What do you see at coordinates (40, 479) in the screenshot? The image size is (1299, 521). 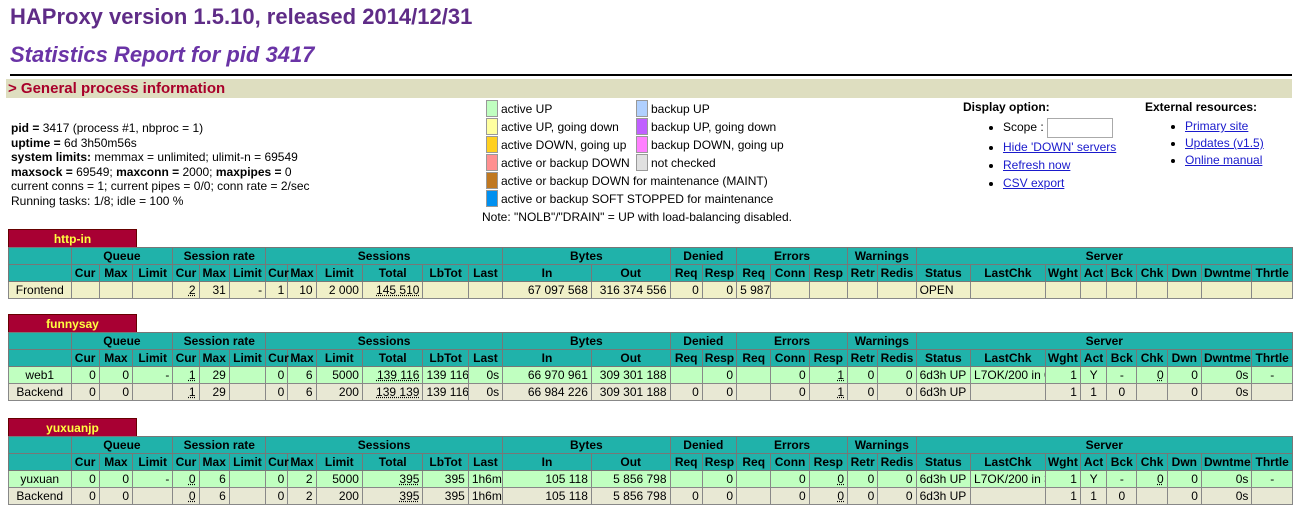 I see `row-name: yuxuan` at bounding box center [40, 479].